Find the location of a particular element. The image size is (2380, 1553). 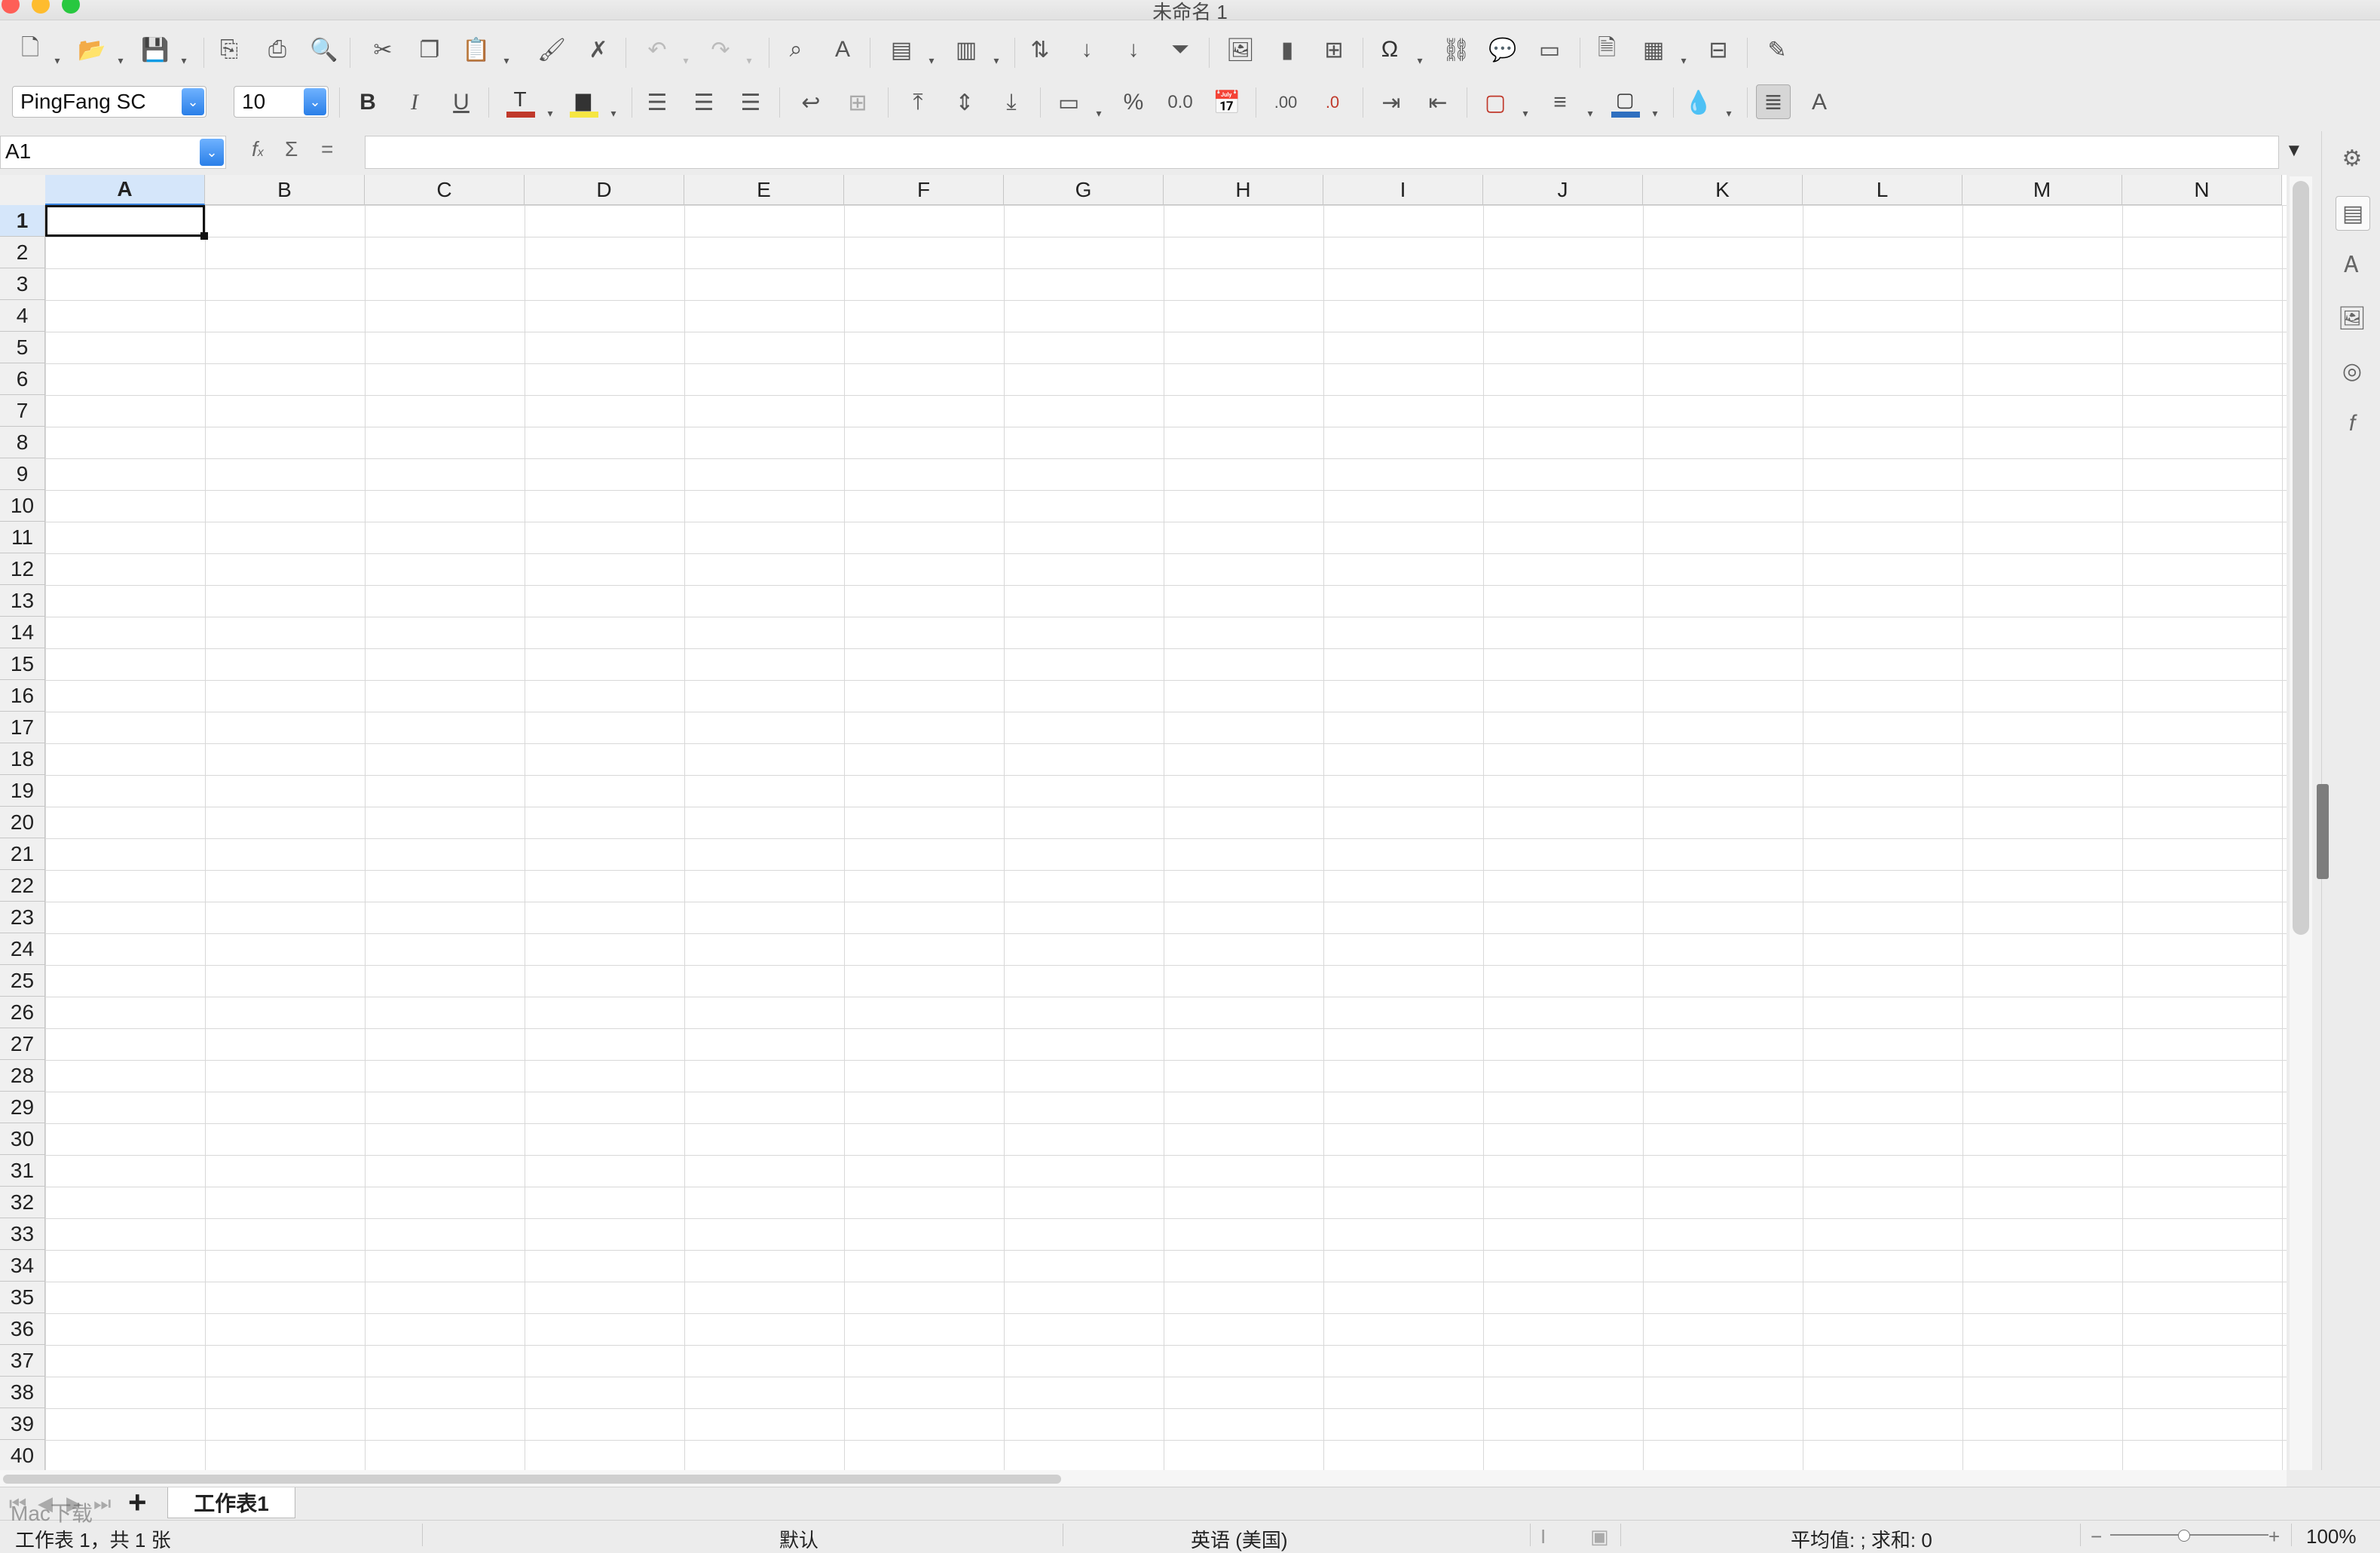

special-character-icon: Ω is located at coordinates (1389, 49).